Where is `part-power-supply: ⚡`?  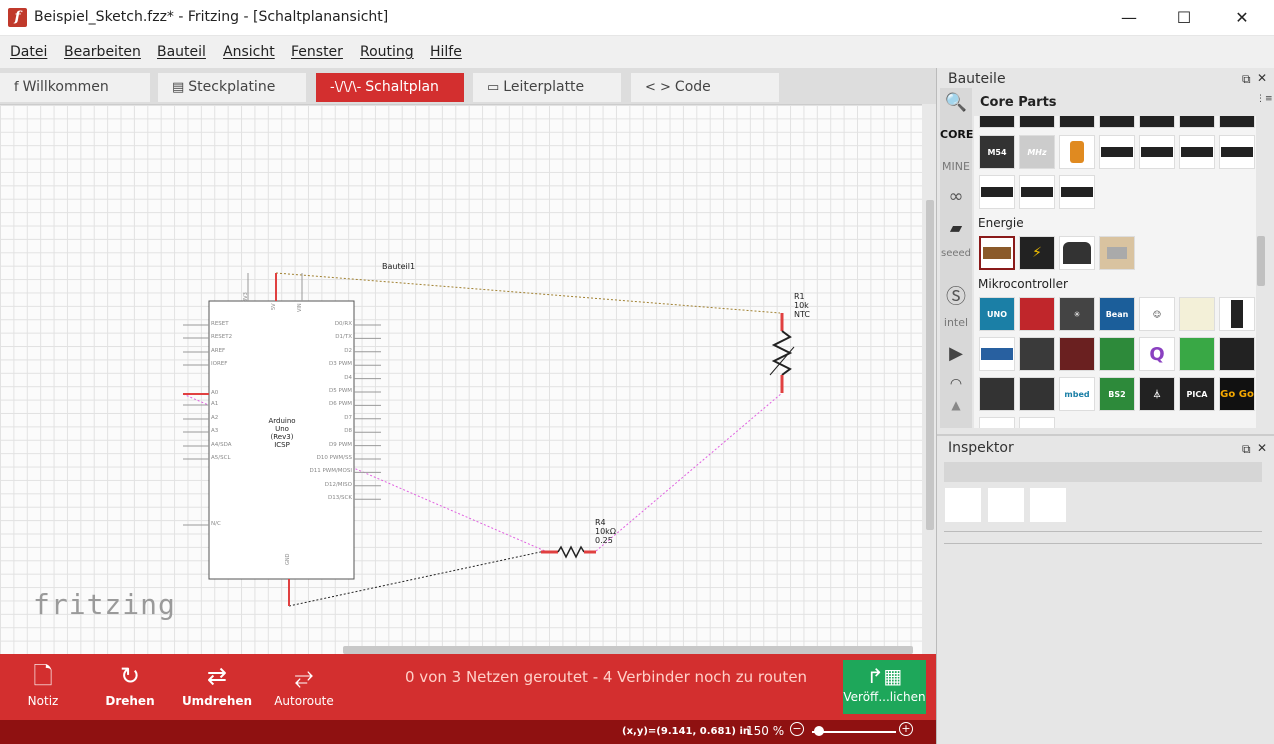 part-power-supply: ⚡ is located at coordinates (1037, 253).